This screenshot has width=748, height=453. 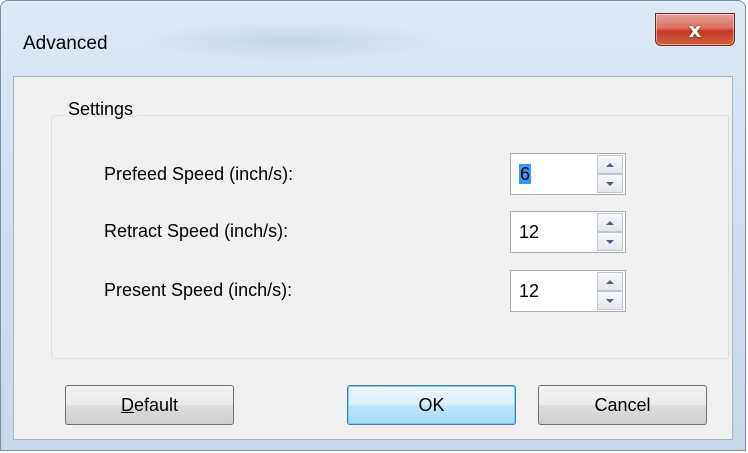 What do you see at coordinates (198, 290) in the screenshot?
I see `present-speed-label: Present Speed (inch/s):` at bounding box center [198, 290].